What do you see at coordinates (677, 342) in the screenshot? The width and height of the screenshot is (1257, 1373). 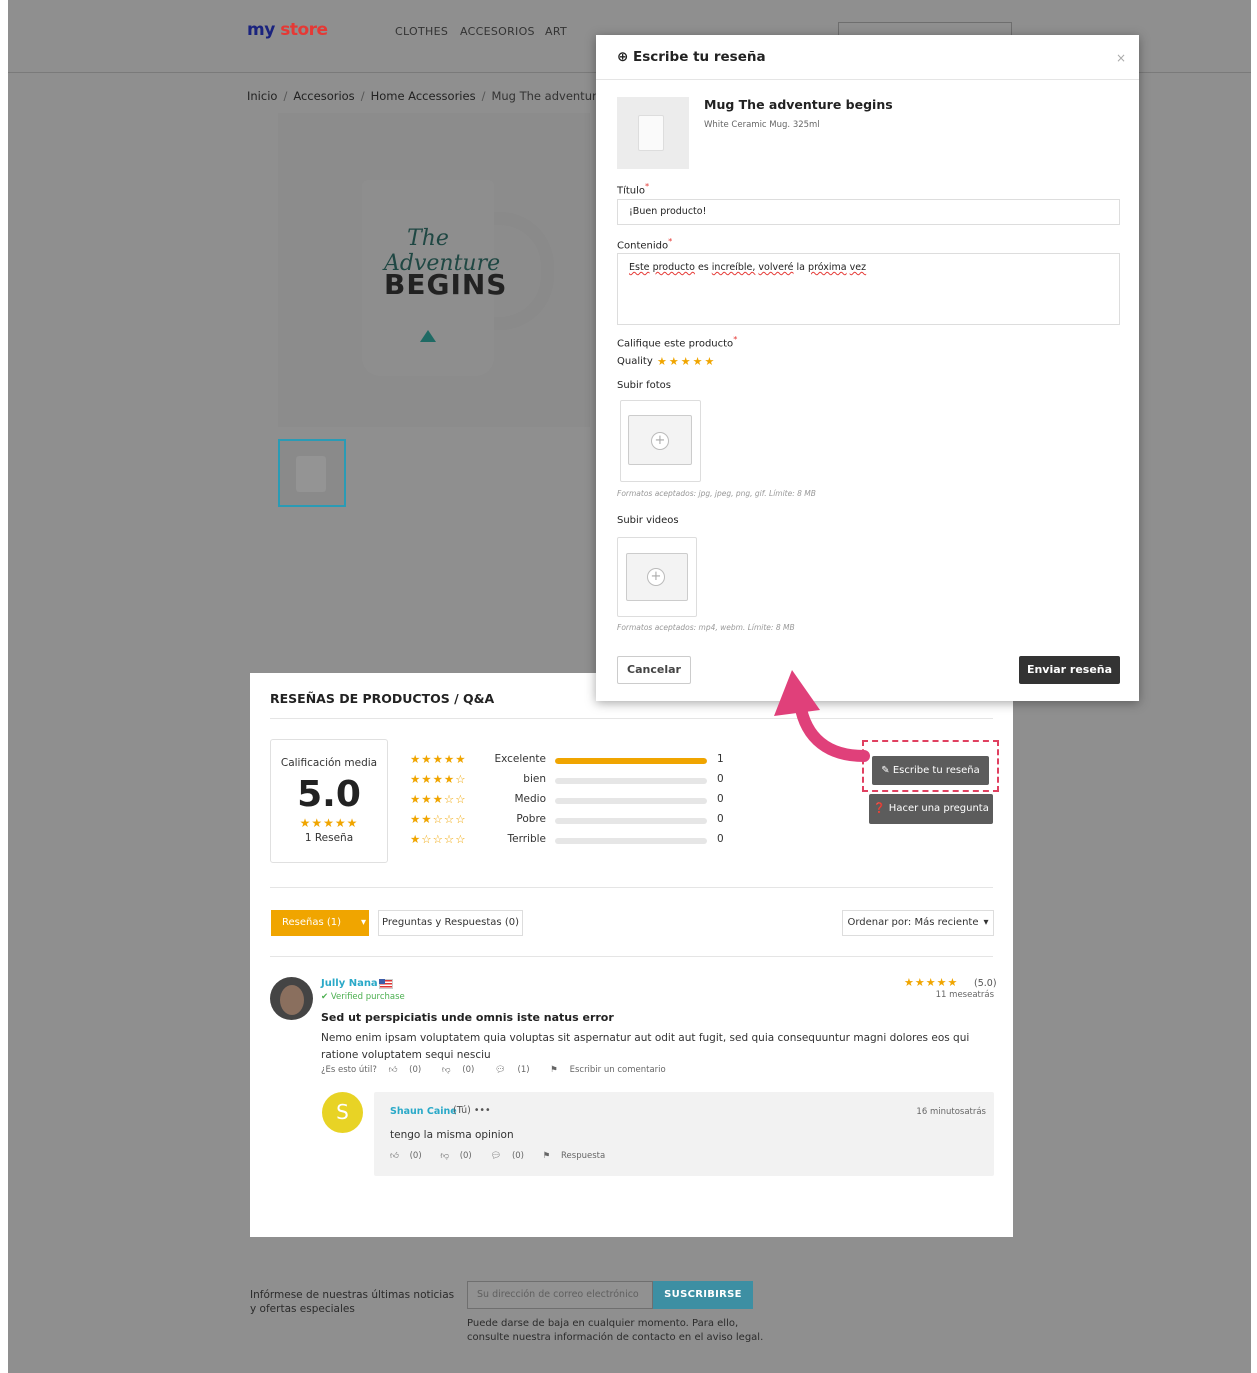 I see `rate-label: Califique este producto*` at bounding box center [677, 342].